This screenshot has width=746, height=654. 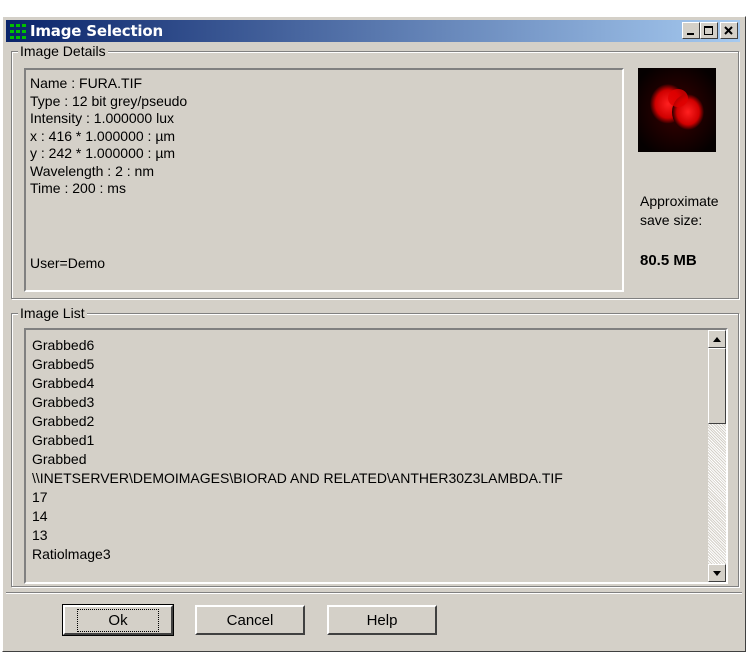 I want to click on list-item: Grabbed1, so click(x=367, y=440).